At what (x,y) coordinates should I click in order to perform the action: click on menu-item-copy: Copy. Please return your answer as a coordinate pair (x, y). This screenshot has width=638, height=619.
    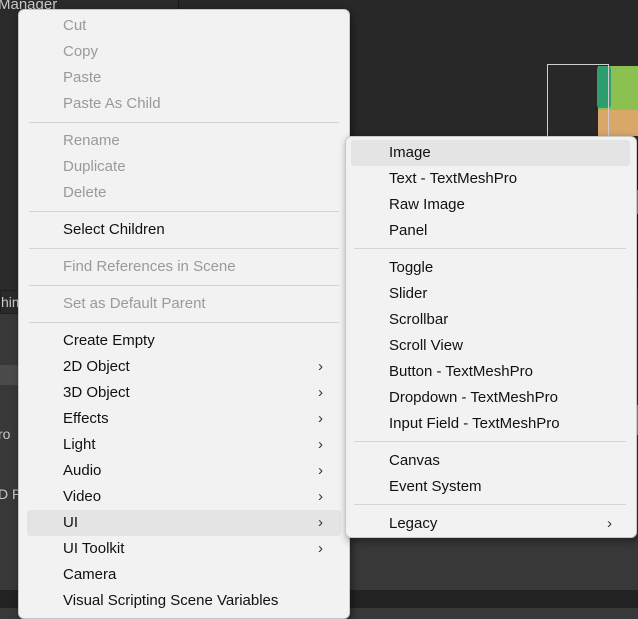
    Looking at the image, I should click on (184, 52).